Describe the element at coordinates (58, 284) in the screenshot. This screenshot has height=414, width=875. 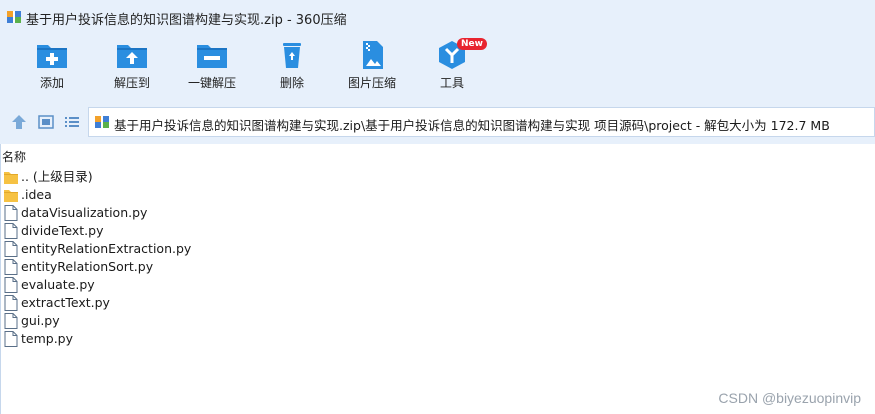
I see `file-name: evaluate.py` at that location.